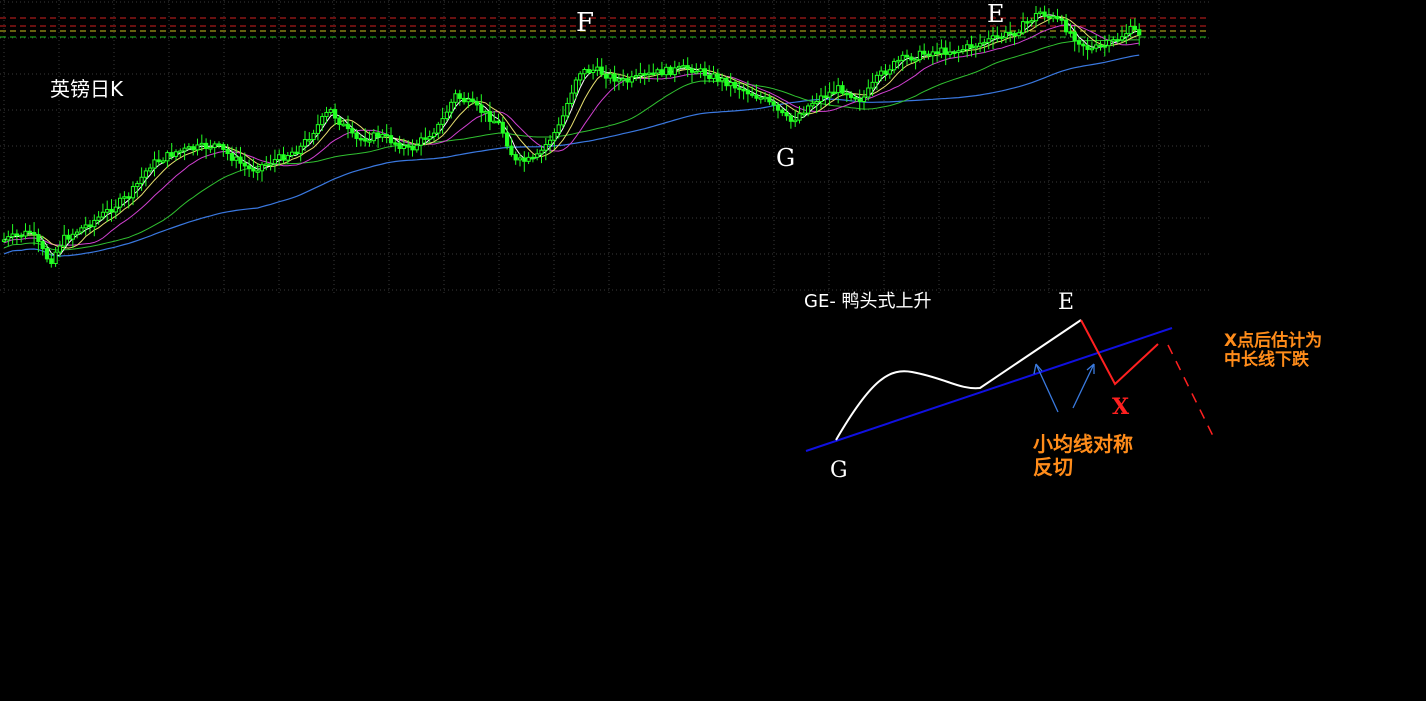 The height and width of the screenshot is (701, 1426). I want to click on chart-title: 英镑日K, so click(87, 89).